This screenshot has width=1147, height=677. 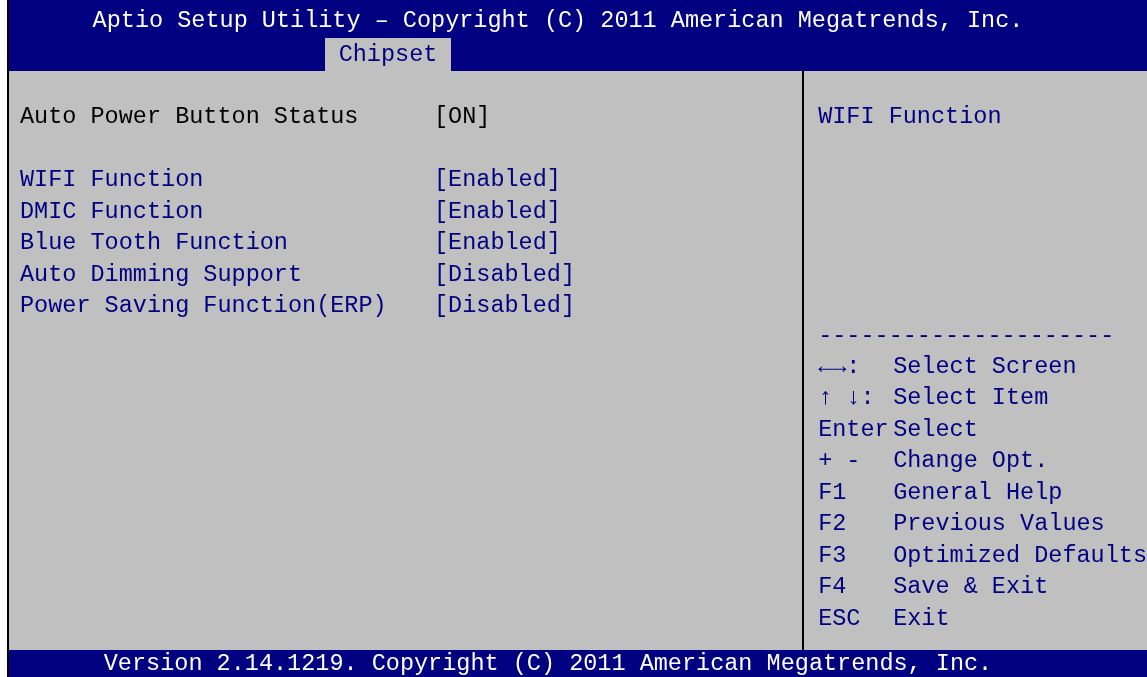 I want to click on key-name: F3, so click(x=833, y=555).